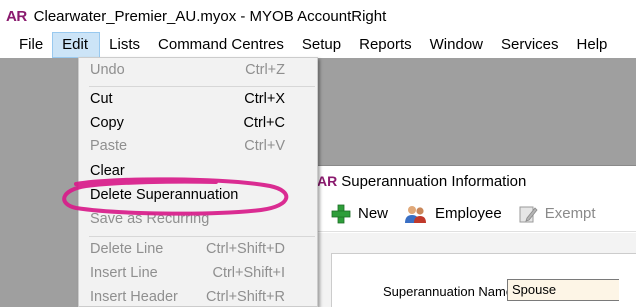  Describe the element at coordinates (198, 274) in the screenshot. I see `menu-item-insert-line: Insert Line Ctrl+Shift+I` at that location.